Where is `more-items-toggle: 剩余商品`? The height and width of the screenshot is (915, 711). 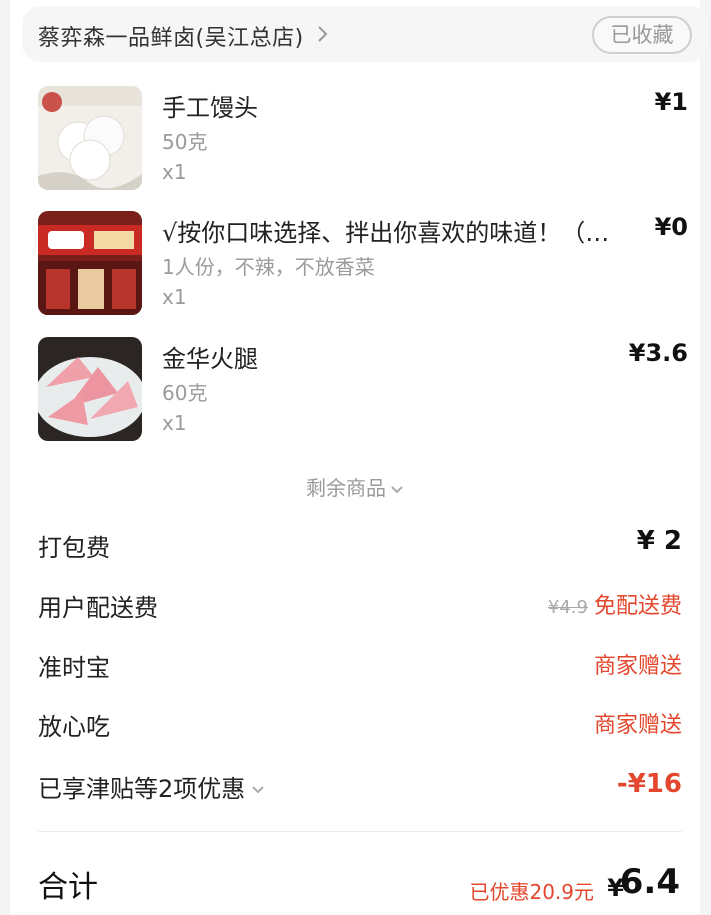 more-items-toggle: 剩余商品 is located at coordinates (355, 486).